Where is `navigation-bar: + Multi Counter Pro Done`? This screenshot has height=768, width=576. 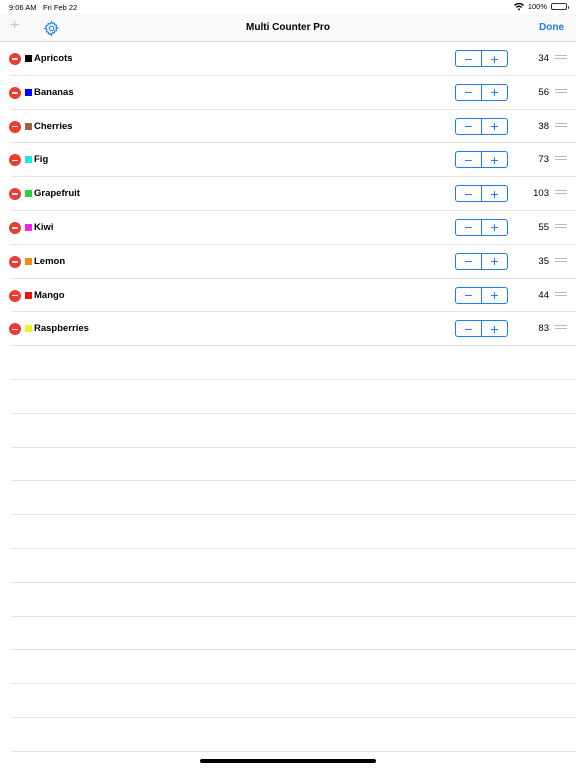 navigation-bar: + Multi Counter Pro Done is located at coordinates (288, 28).